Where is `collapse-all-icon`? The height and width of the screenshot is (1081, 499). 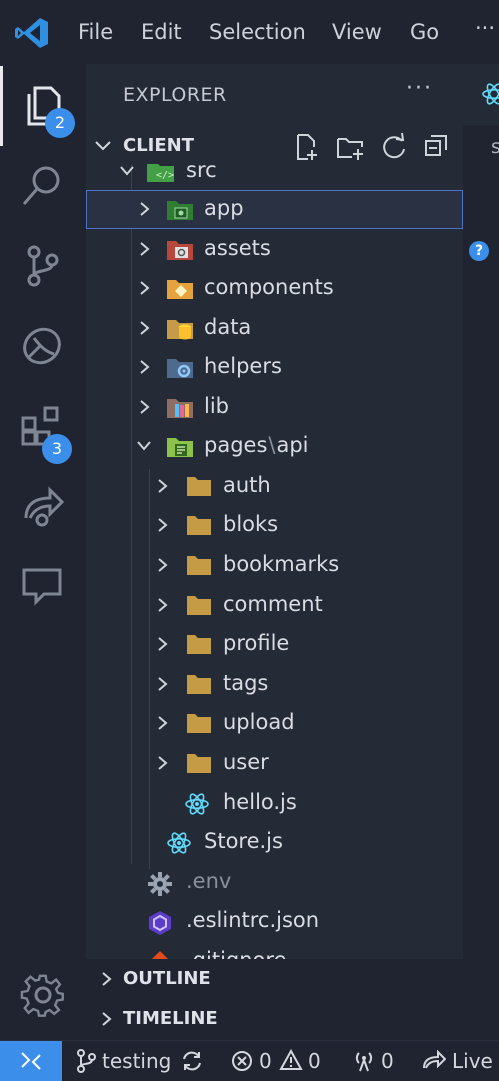
collapse-all-icon is located at coordinates (437, 146).